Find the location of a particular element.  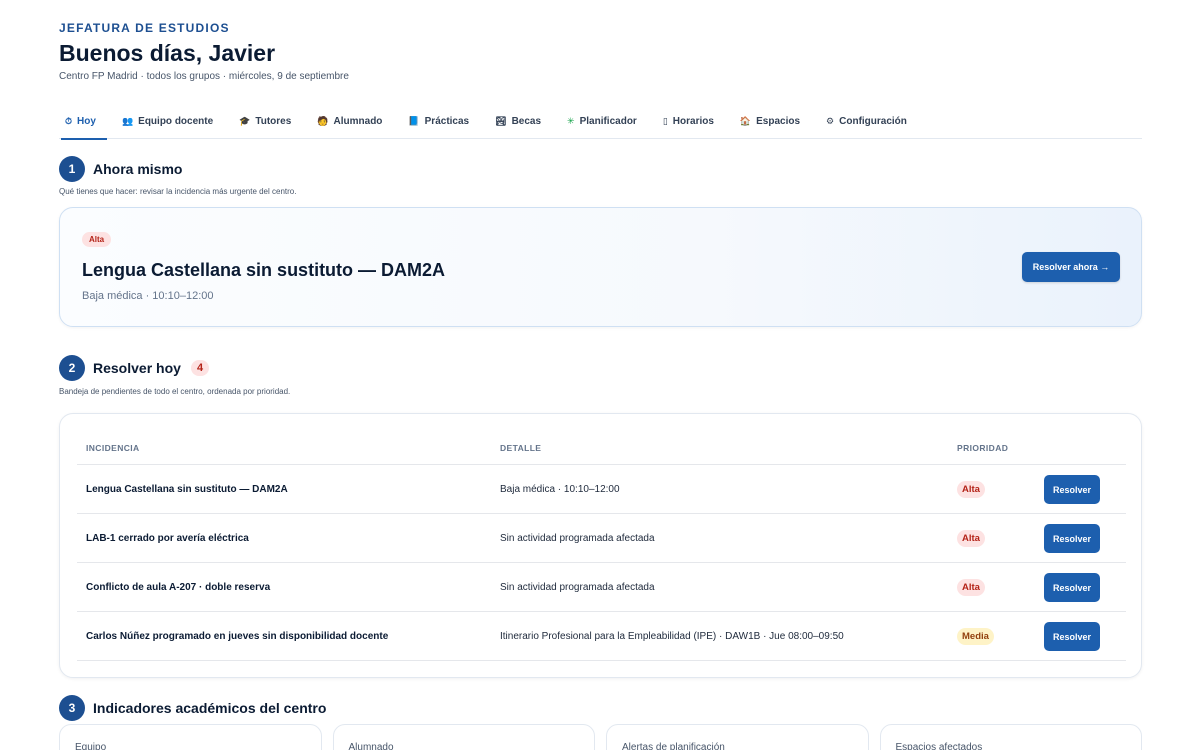

resolve-now-button: Resolver ahora → is located at coordinates (1071, 267).